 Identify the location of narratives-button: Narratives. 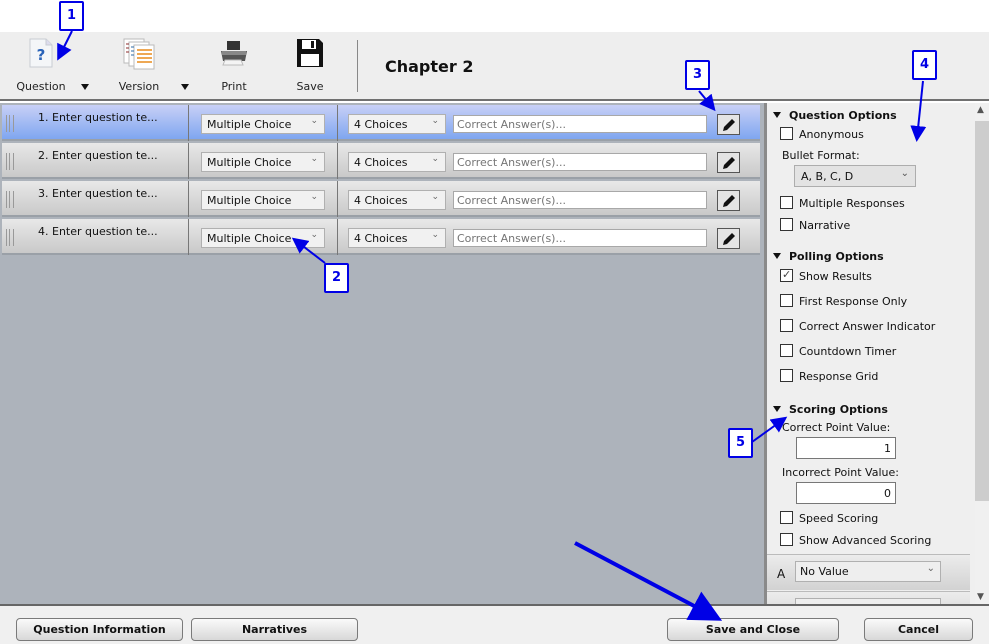
(274, 629).